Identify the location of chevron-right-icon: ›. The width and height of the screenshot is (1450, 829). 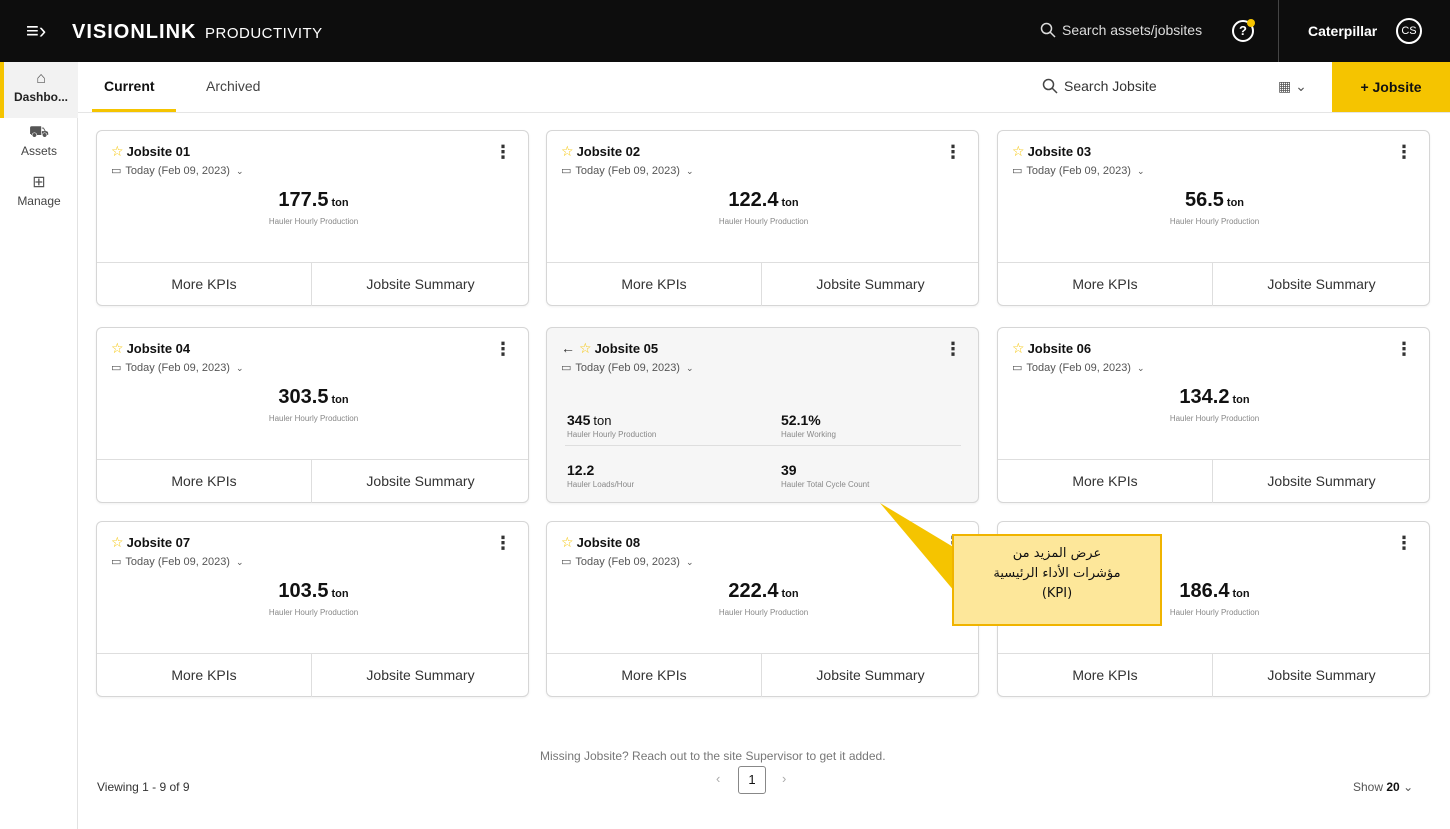
(784, 778).